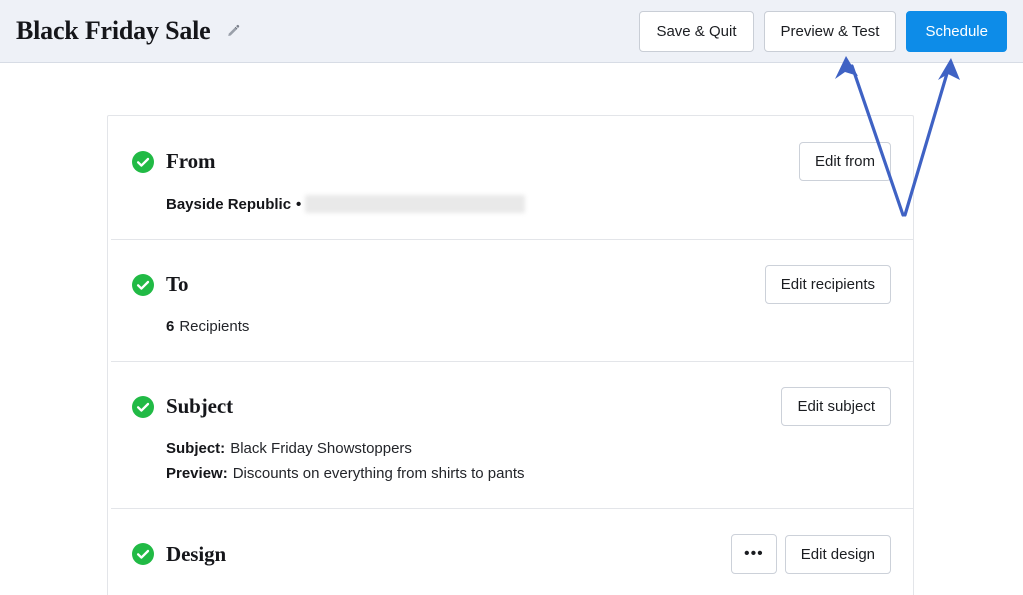 This screenshot has height=595, width=1023. I want to click on section-header-design: Design ••• Edit design, so click(511, 554).